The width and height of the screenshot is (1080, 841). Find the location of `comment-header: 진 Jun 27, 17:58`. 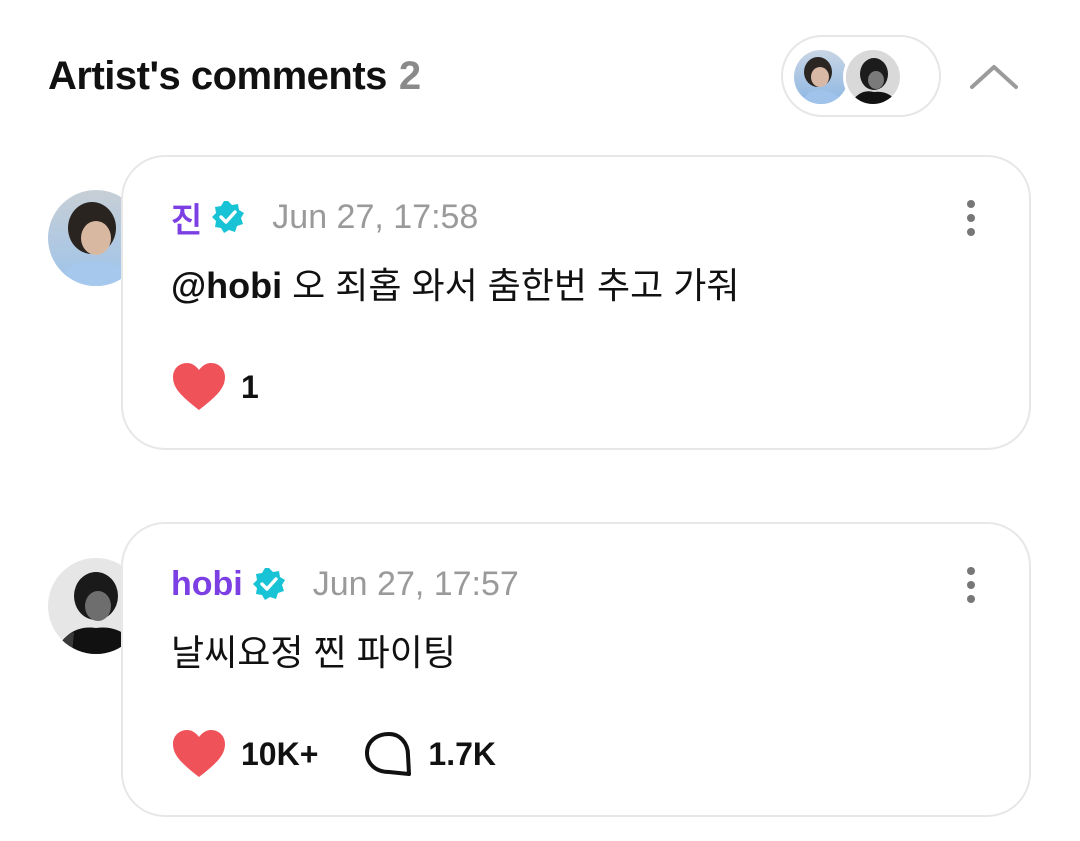

comment-header: 진 Jun 27, 17:58 is located at coordinates (325, 218).